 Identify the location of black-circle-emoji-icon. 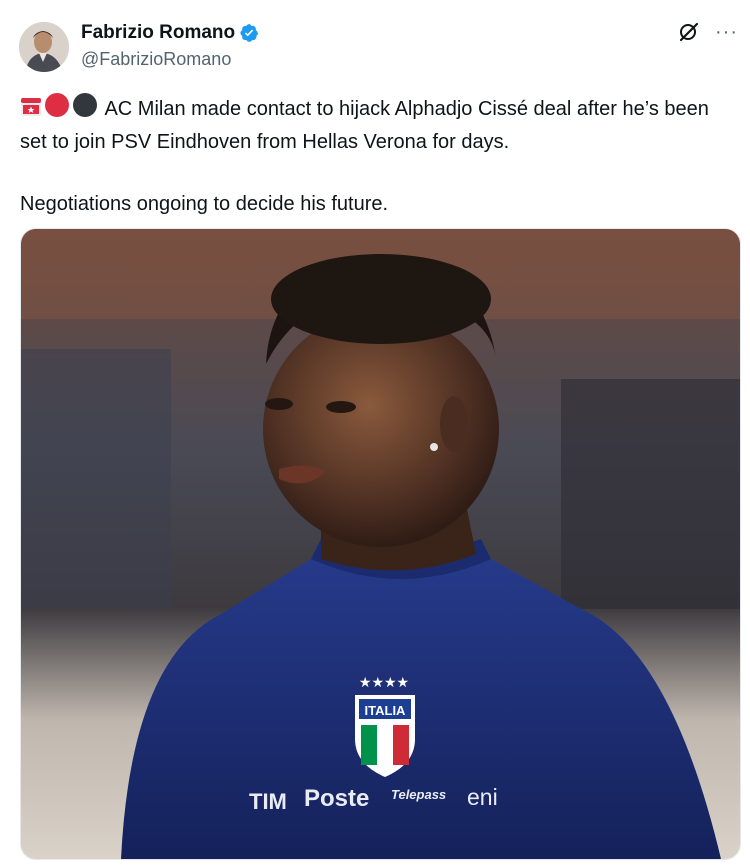
(85, 109).